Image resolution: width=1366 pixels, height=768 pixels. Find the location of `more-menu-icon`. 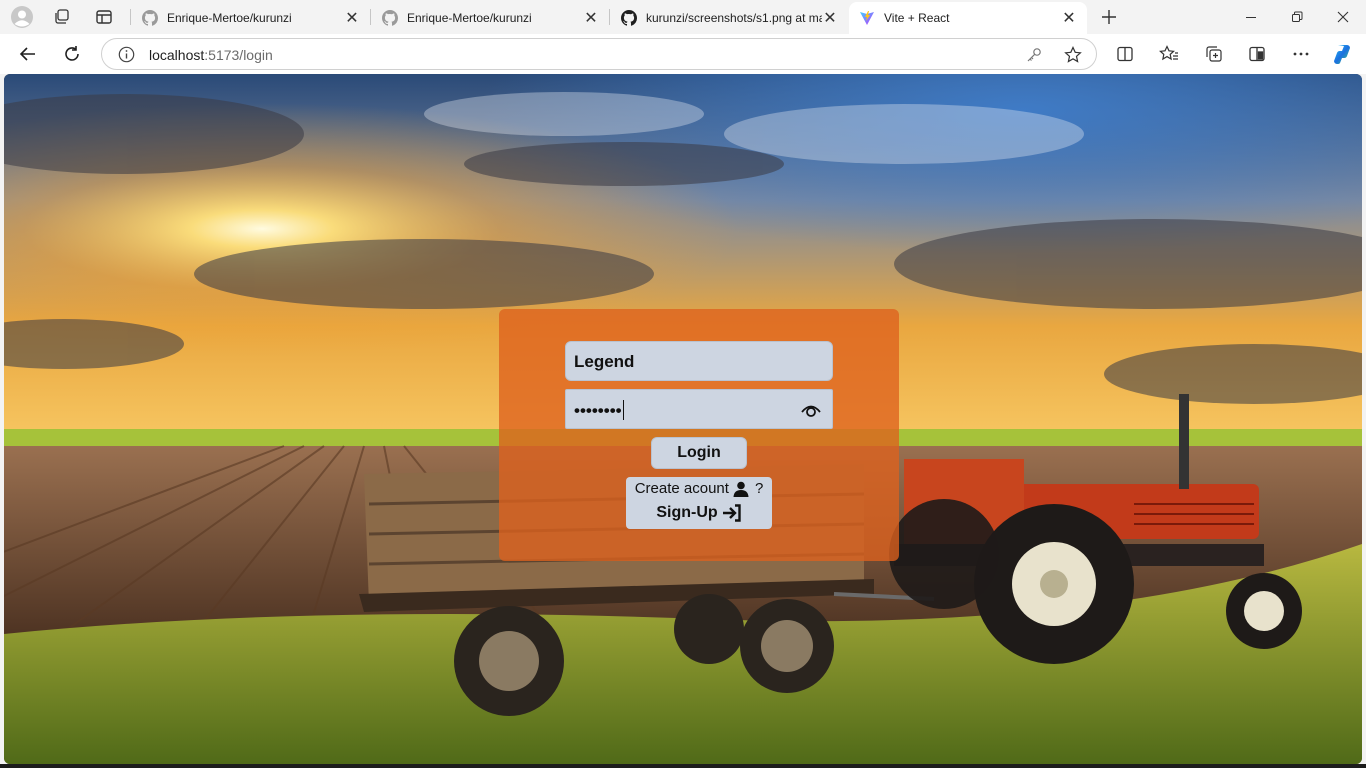

more-menu-icon is located at coordinates (1301, 54).